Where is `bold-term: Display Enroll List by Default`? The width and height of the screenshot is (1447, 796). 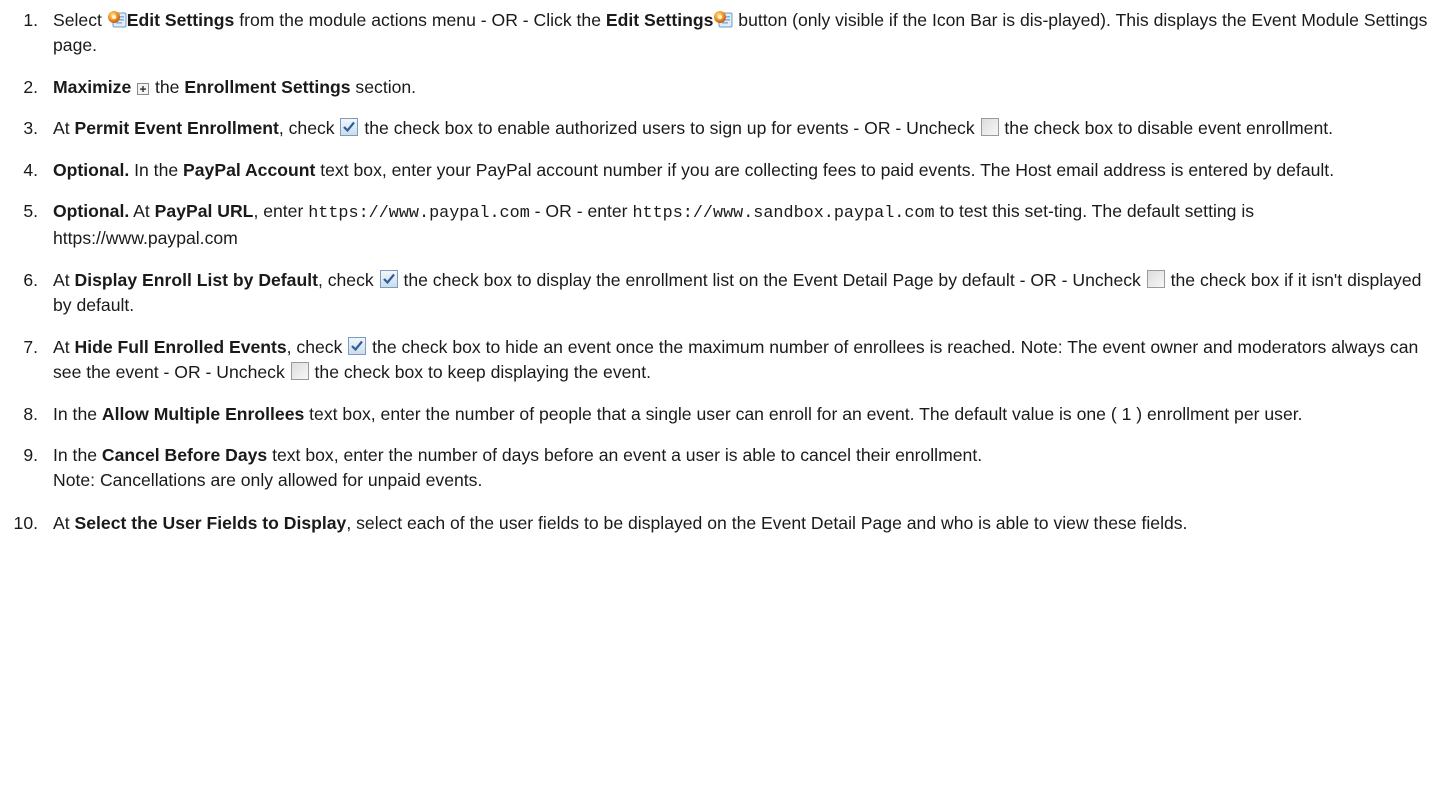
bold-term: Display Enroll List by Default is located at coordinates (196, 280).